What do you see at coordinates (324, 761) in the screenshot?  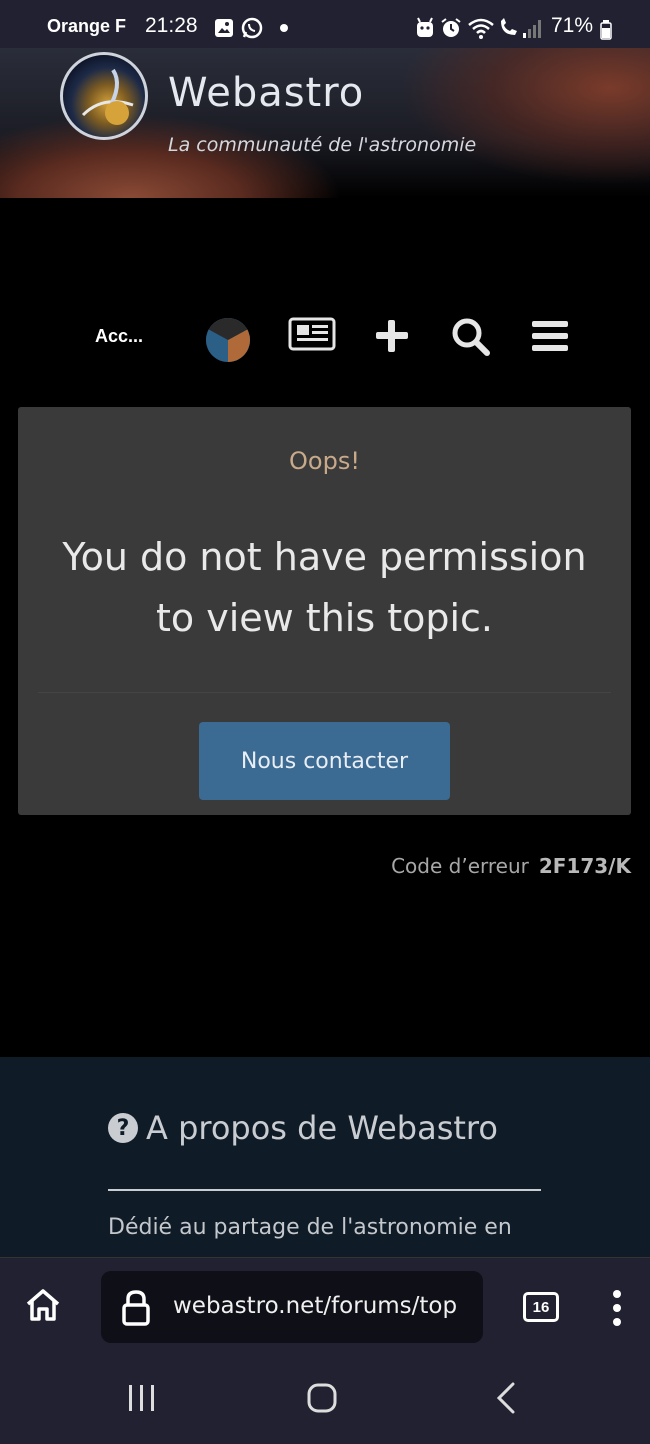 I see `contact-us-button: Nous contacter` at bounding box center [324, 761].